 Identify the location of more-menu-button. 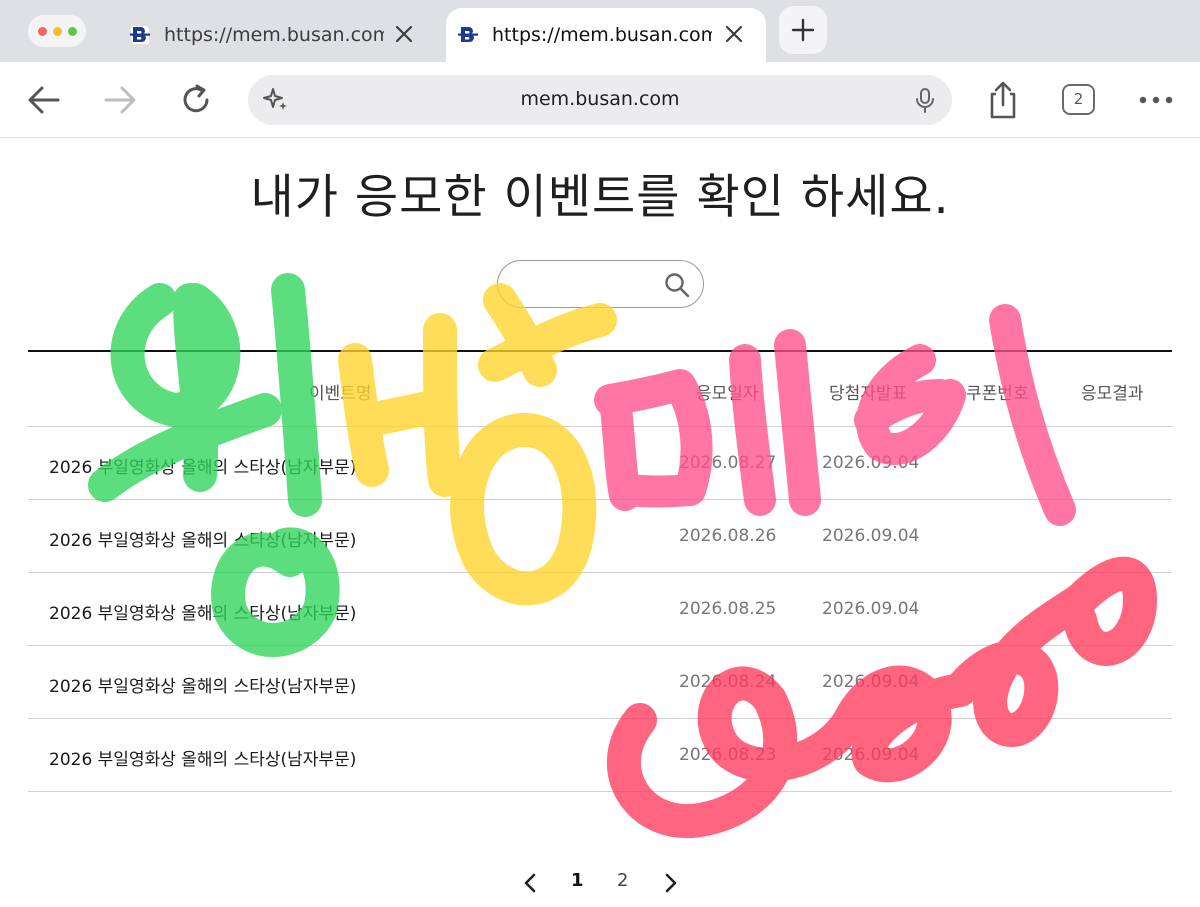
(1156, 100).